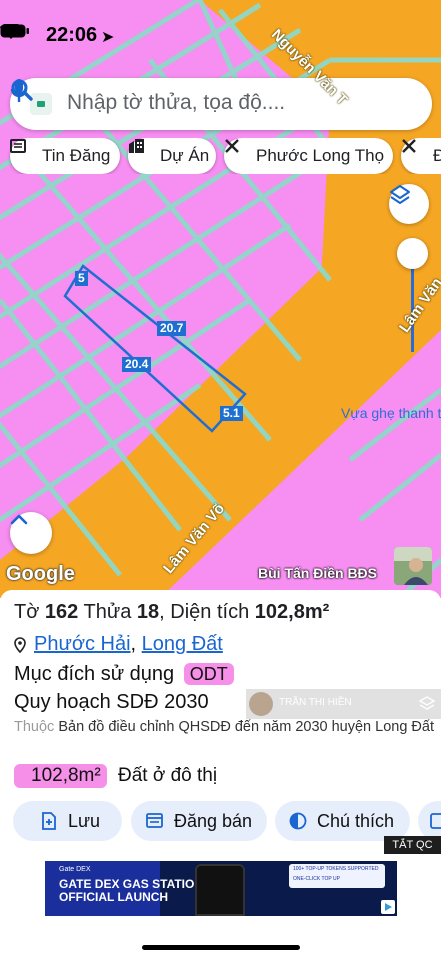 This screenshot has height=960, width=441. What do you see at coordinates (131, 890) in the screenshot?
I see `ad-headline: GATE DEX GAS STATION OFFICIAL LAUNCH` at bounding box center [131, 890].